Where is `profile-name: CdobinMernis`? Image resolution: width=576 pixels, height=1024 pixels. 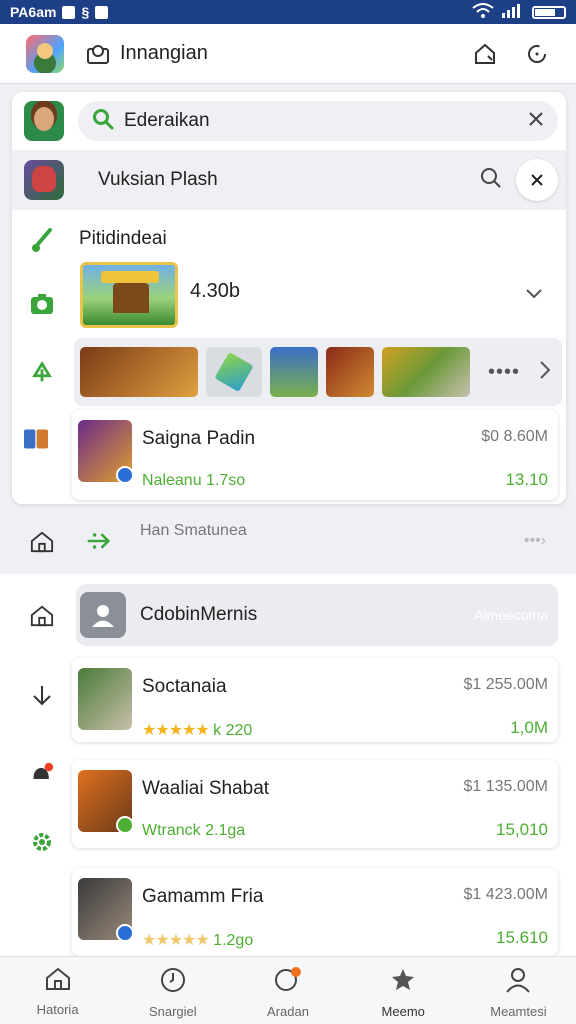
profile-name: CdobinMernis is located at coordinates (199, 614).